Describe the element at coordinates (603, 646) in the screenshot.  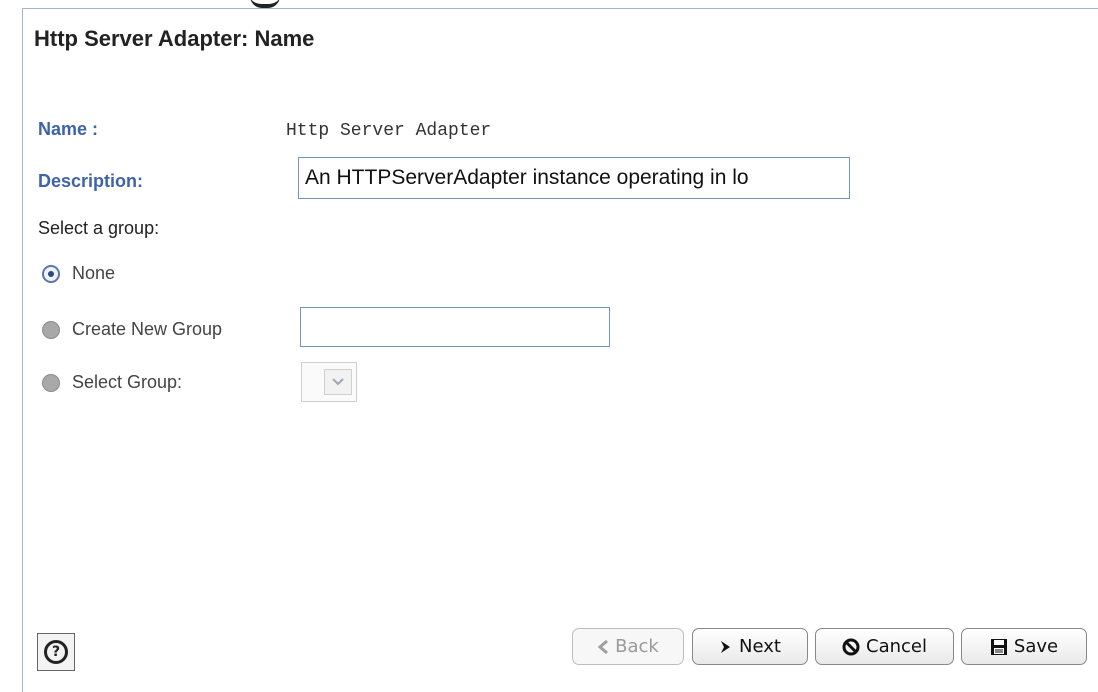
I see `chevron-left-icon` at that location.